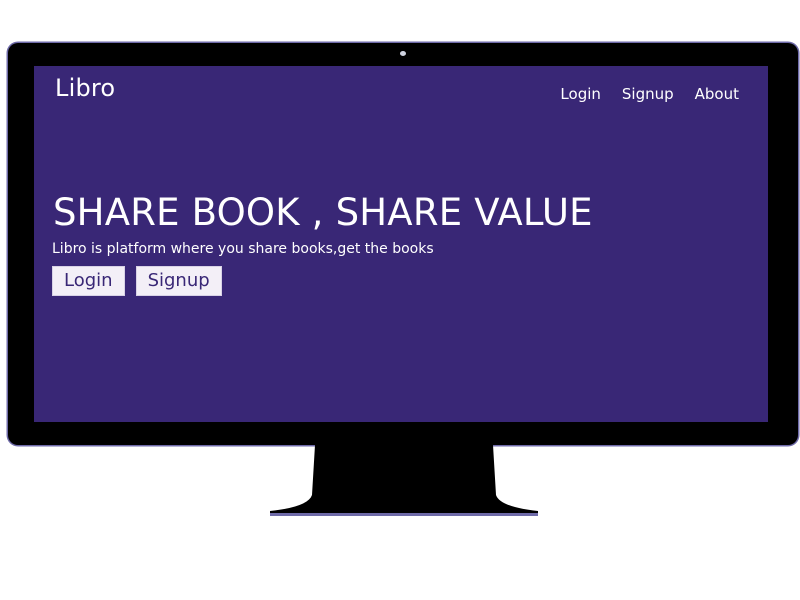  I want to click on top-nav: Login Signup About, so click(649, 94).